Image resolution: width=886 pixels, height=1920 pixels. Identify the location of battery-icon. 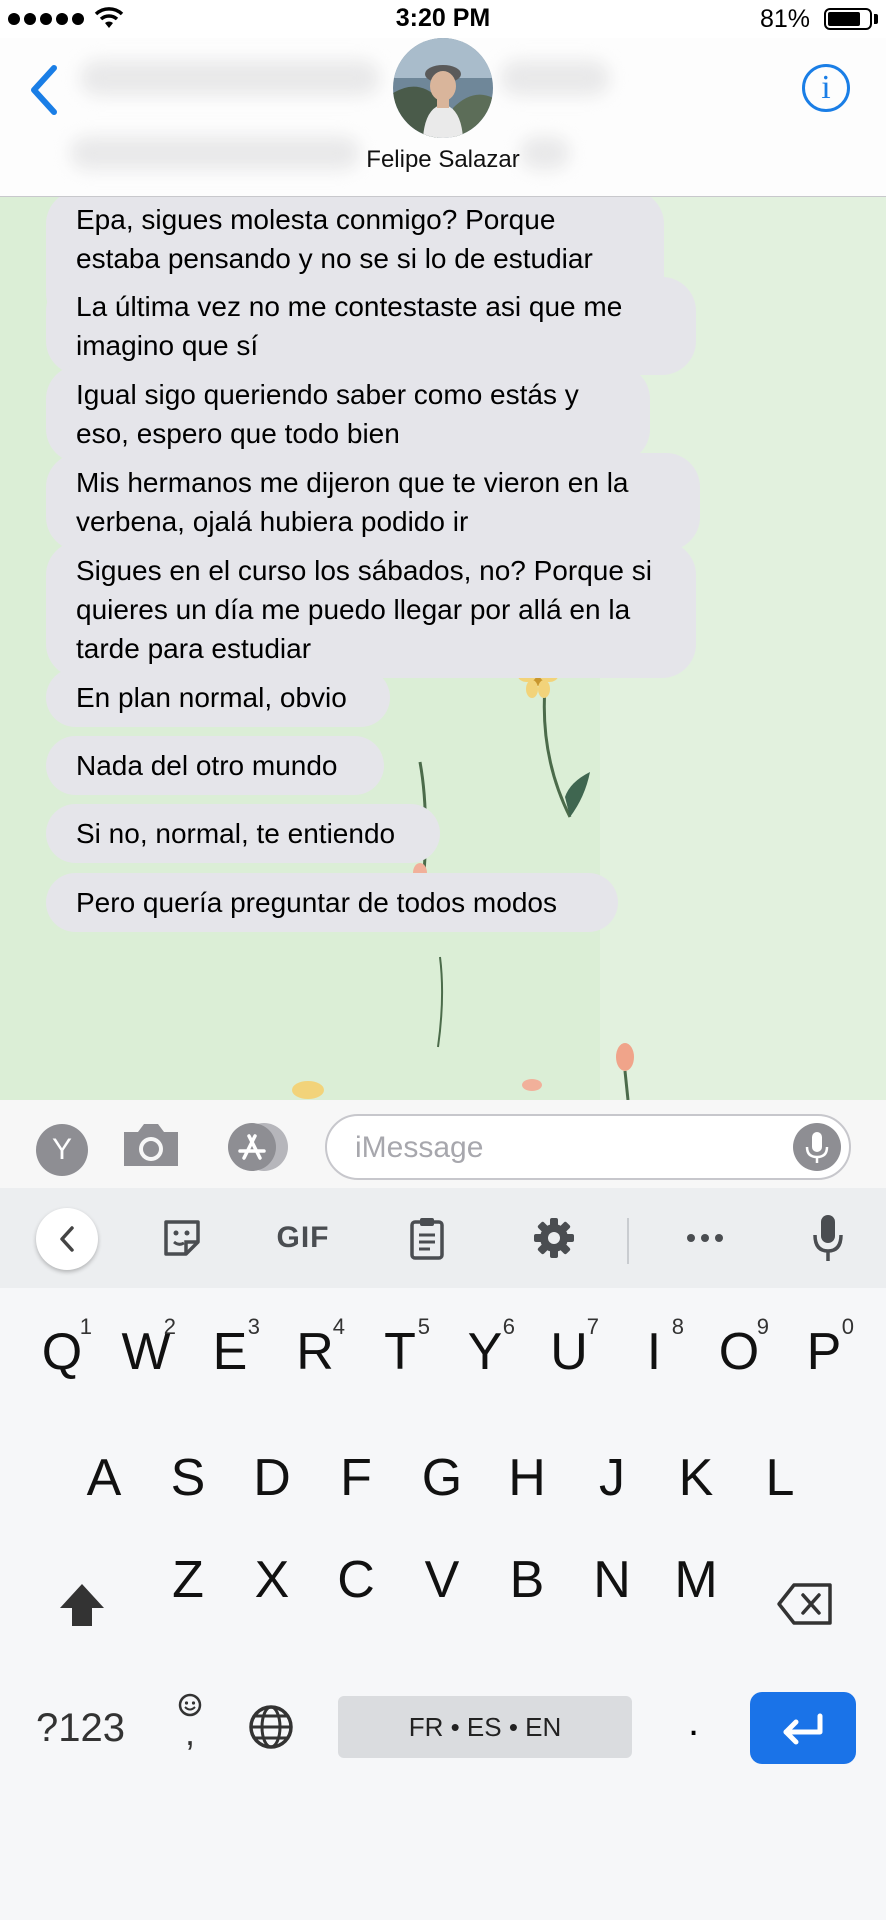
(848, 19).